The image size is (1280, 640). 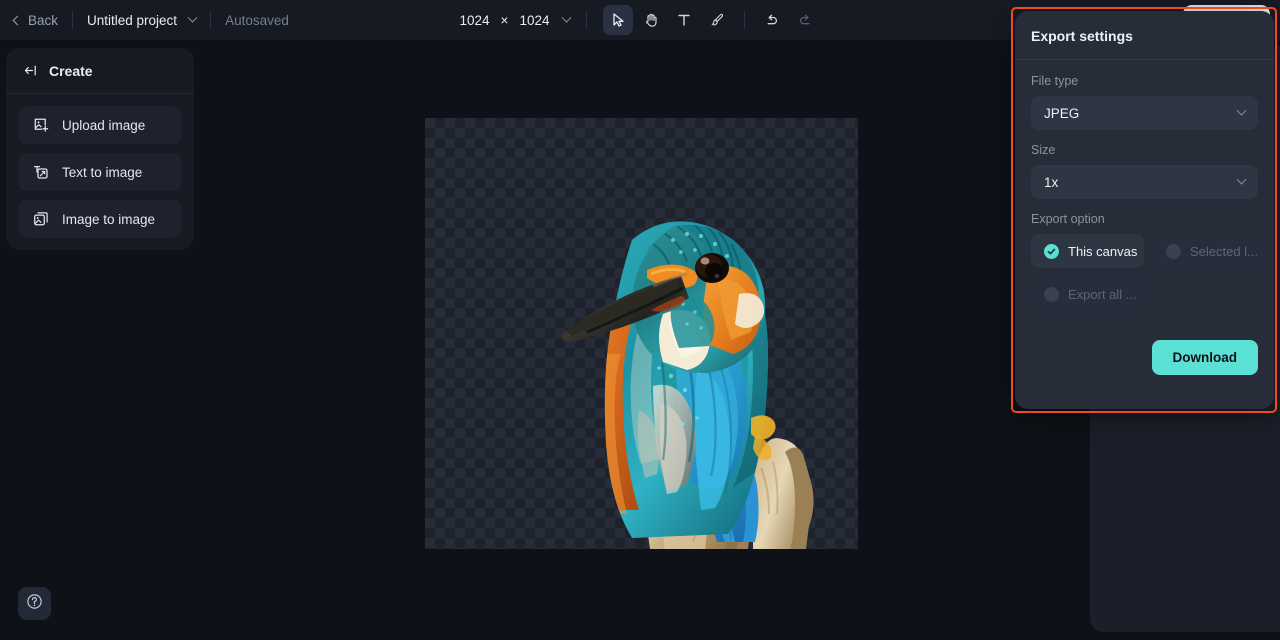 What do you see at coordinates (515, 20) in the screenshot?
I see `canvas-size-control: 1024 × 1024` at bounding box center [515, 20].